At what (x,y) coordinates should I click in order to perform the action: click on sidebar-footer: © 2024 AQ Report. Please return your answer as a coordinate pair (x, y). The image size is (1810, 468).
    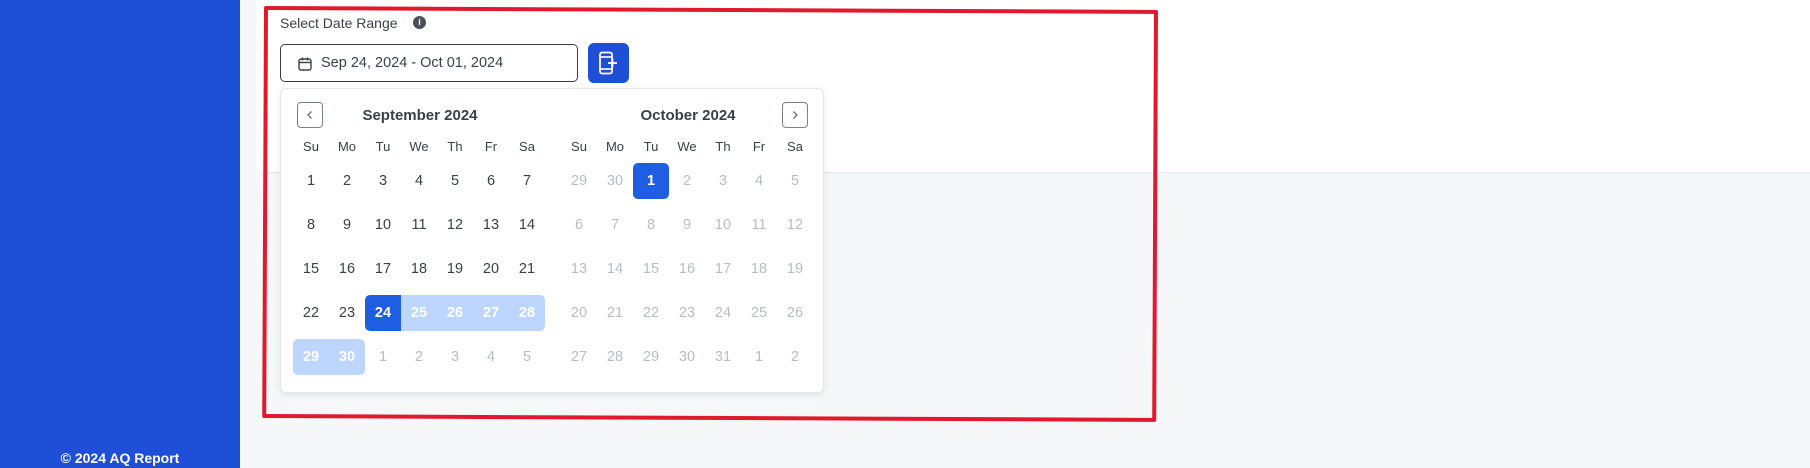
    Looking at the image, I should click on (120, 458).